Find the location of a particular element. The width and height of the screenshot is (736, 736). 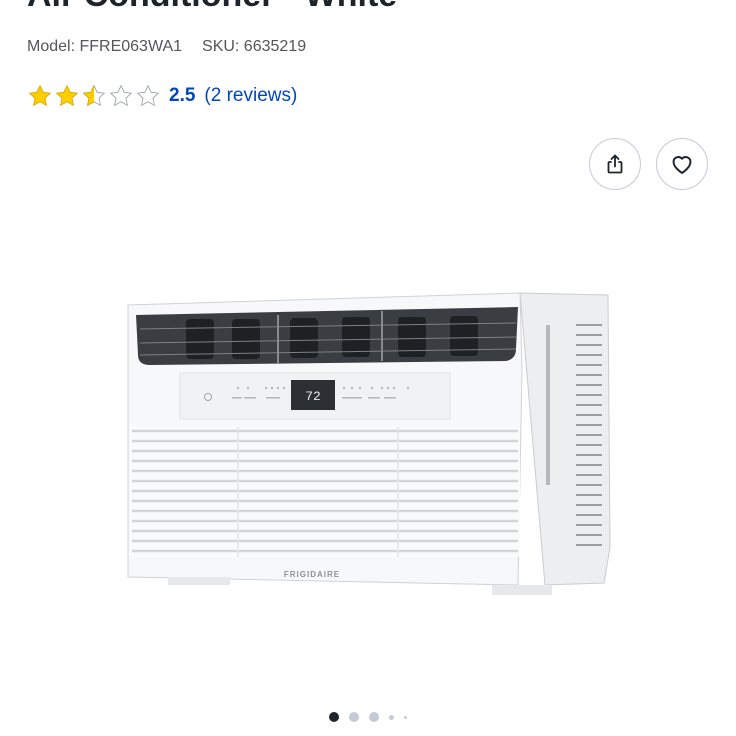

share-icon is located at coordinates (615, 164).